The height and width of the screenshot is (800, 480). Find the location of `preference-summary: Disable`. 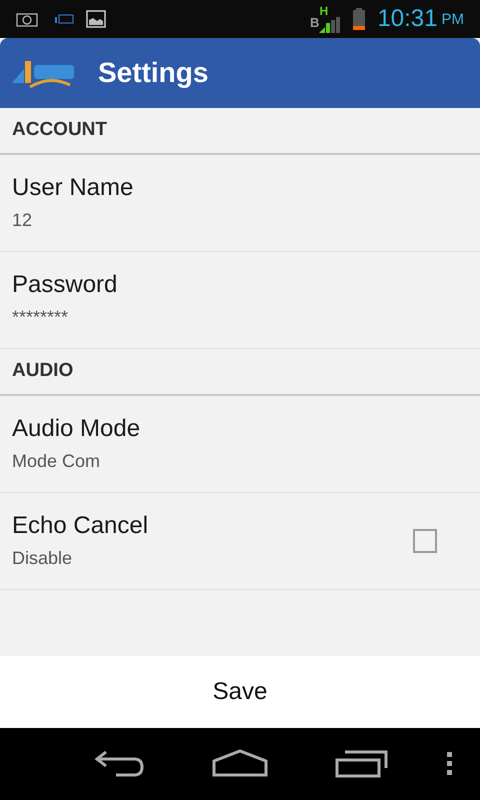

preference-summary: Disable is located at coordinates (43, 558).